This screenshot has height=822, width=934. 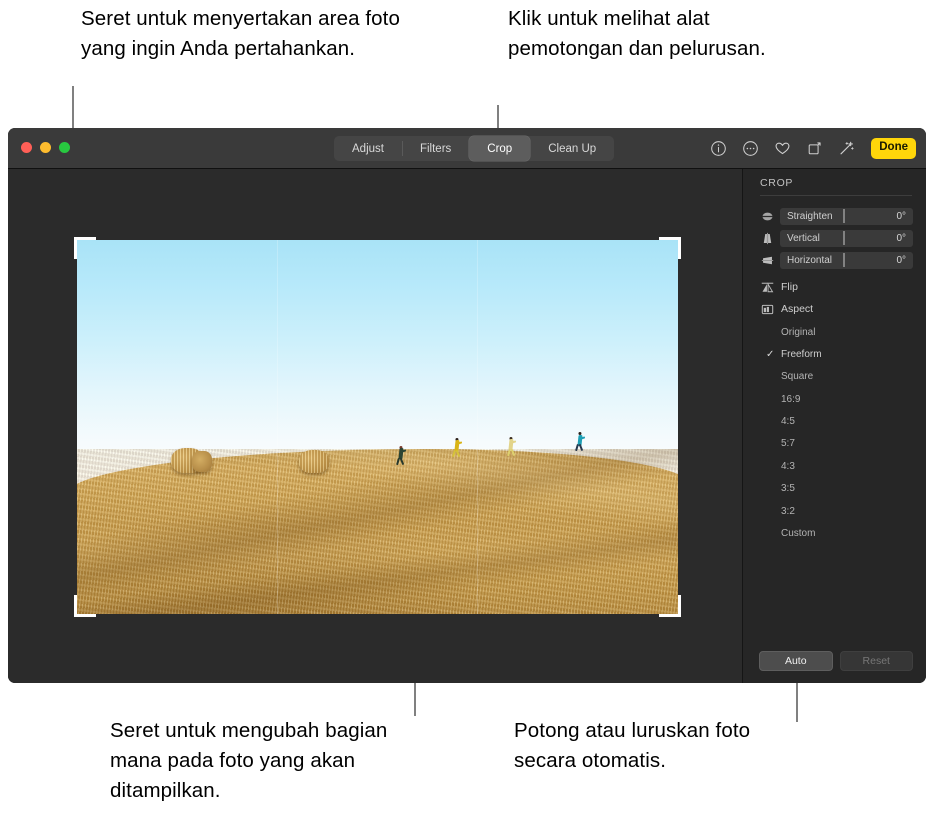 I want to click on auto-enhance-wand-icon, so click(x=846, y=148).